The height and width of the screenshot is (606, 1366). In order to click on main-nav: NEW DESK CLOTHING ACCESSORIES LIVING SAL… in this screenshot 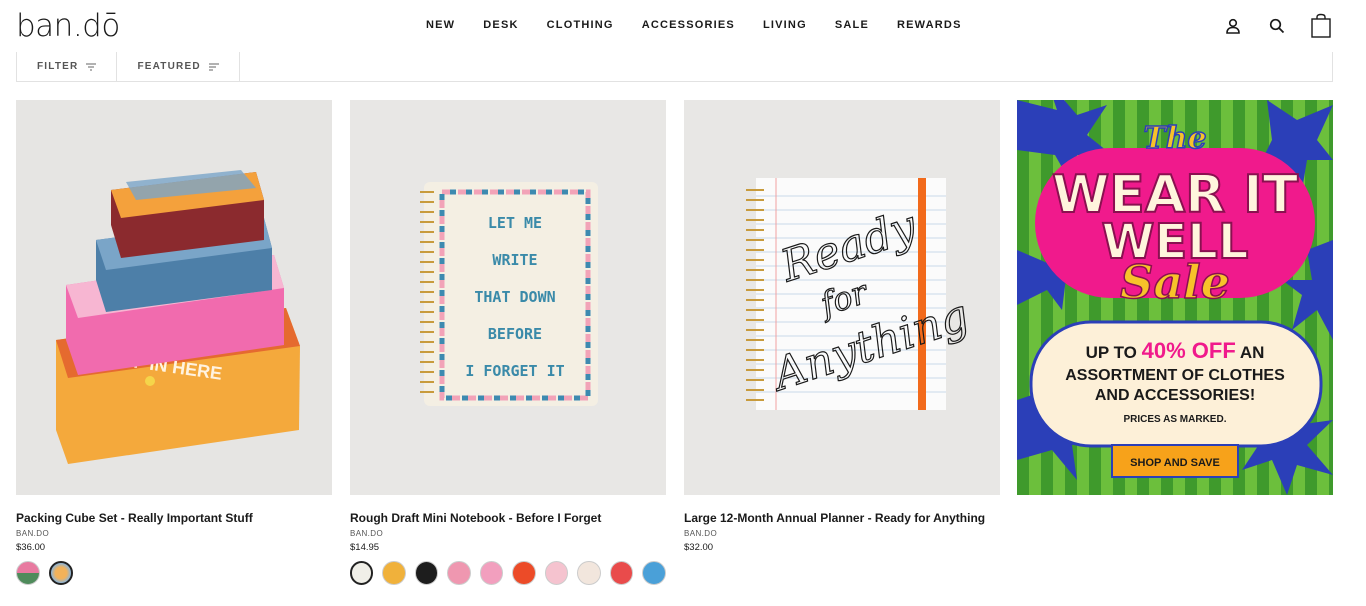, I will do `click(708, 25)`.